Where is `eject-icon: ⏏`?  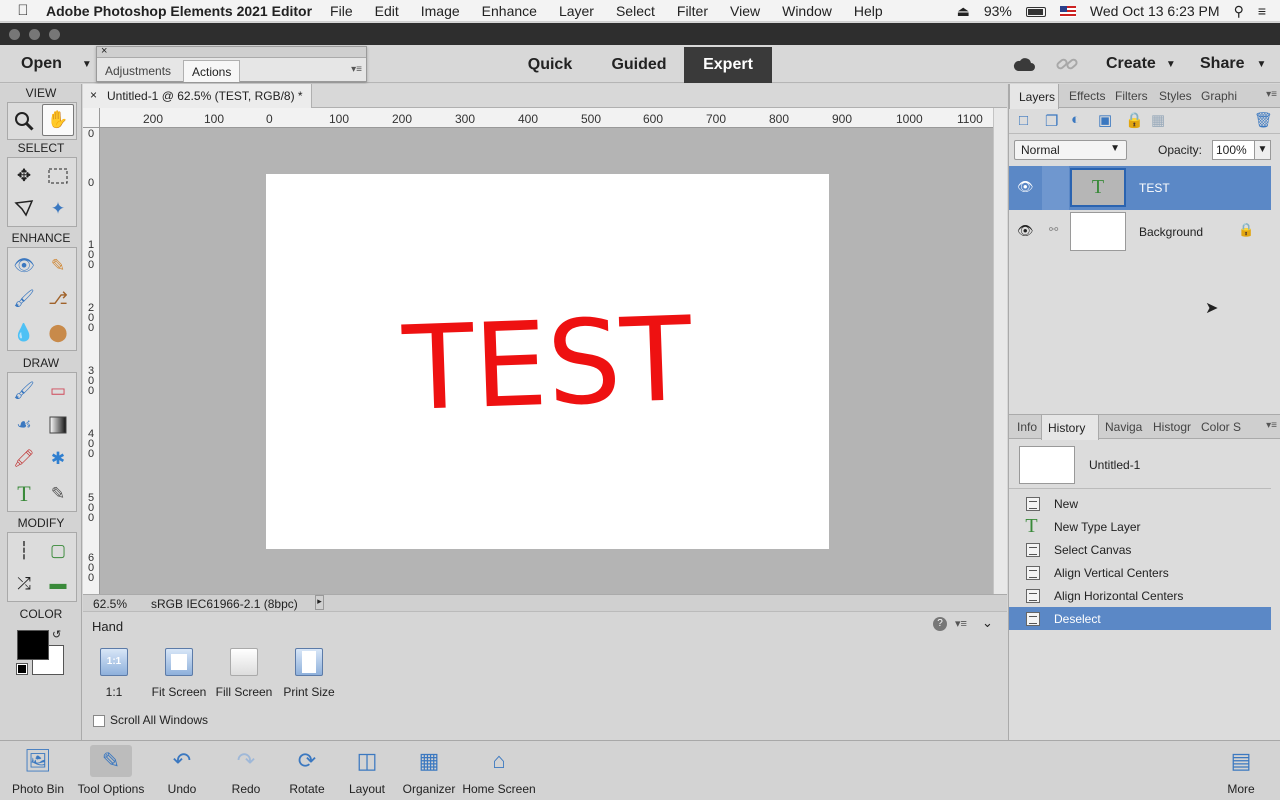 eject-icon: ⏏ is located at coordinates (963, 11).